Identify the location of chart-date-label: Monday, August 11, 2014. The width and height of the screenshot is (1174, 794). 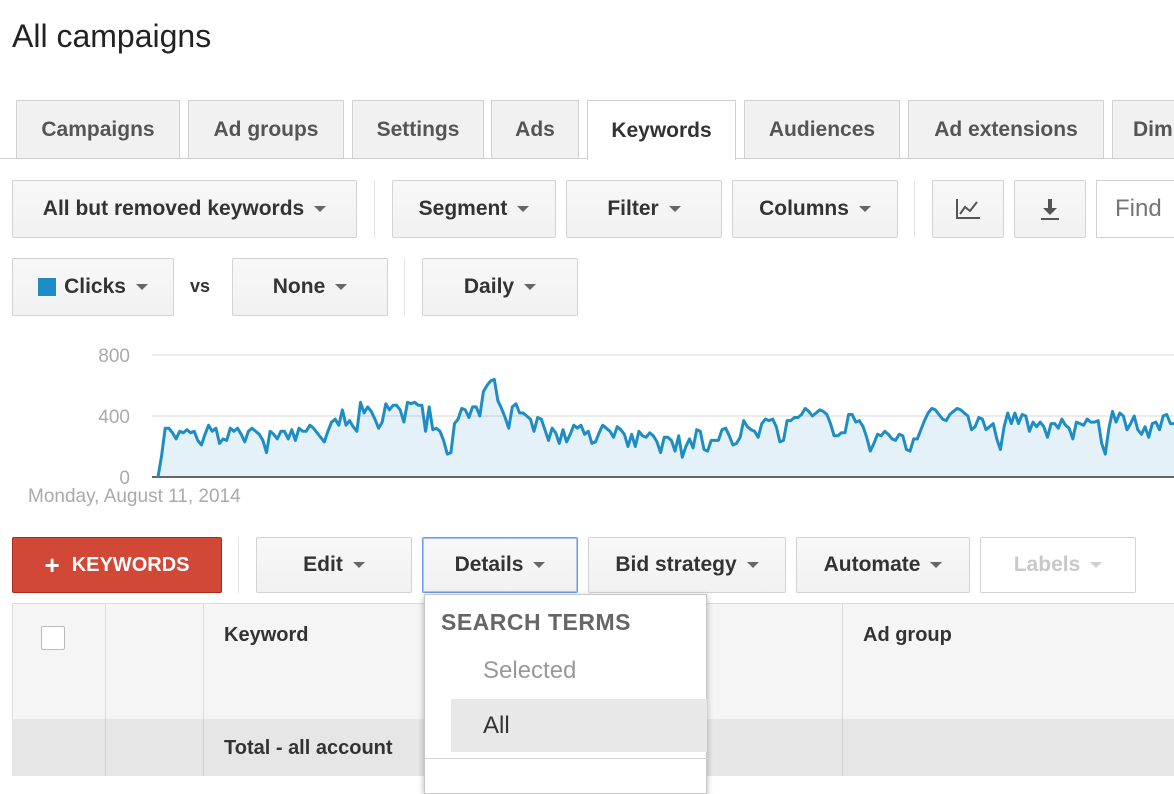
(134, 496).